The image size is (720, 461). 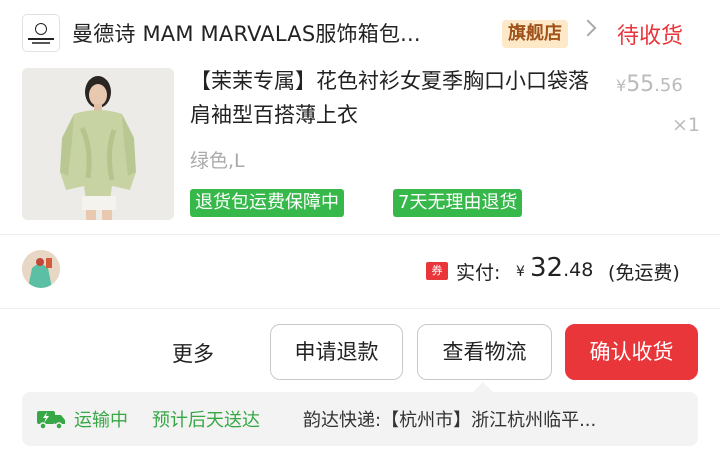 I want to click on product-quantity: ×1, so click(x=686, y=125).